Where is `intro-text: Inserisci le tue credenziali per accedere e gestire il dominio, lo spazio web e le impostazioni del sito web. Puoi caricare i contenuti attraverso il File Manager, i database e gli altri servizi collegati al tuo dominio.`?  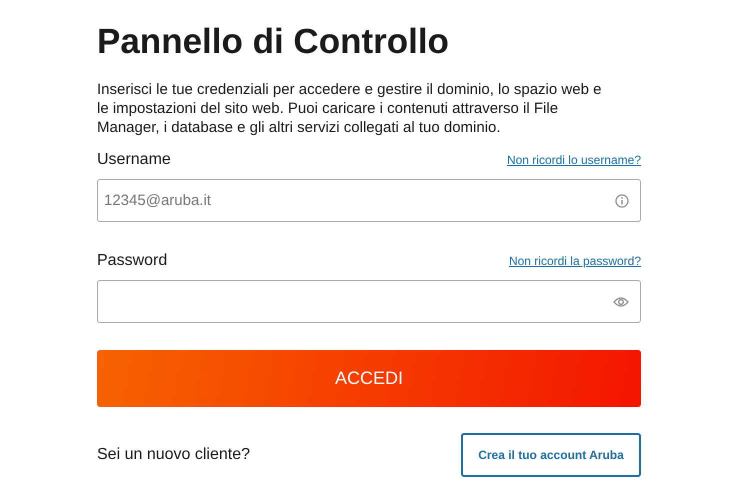
intro-text: Inserisci le tue credenziali per accedere e gestire il dominio, lo spazio web e le impostazioni del sito web. Puoi caricare i contenuti attraverso il File Manager, i database e gli altri servizi collegati al tuo dominio. is located at coordinates (349, 108).